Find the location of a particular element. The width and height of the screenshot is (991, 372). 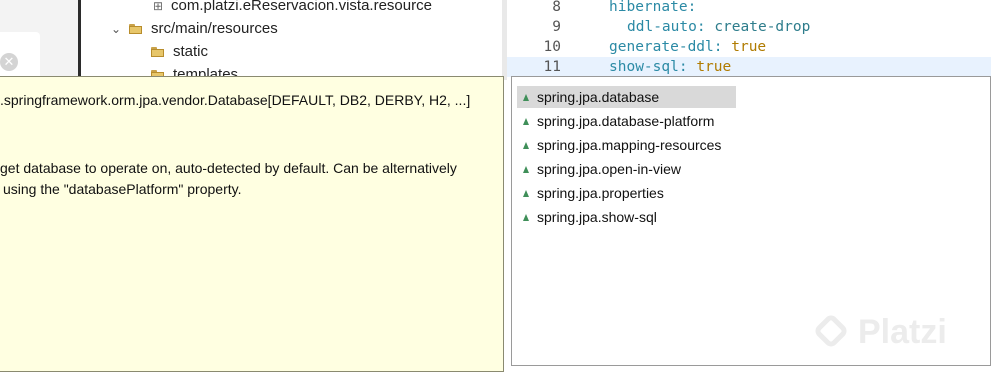

yaml-key: hibernate is located at coordinates (648, 7).